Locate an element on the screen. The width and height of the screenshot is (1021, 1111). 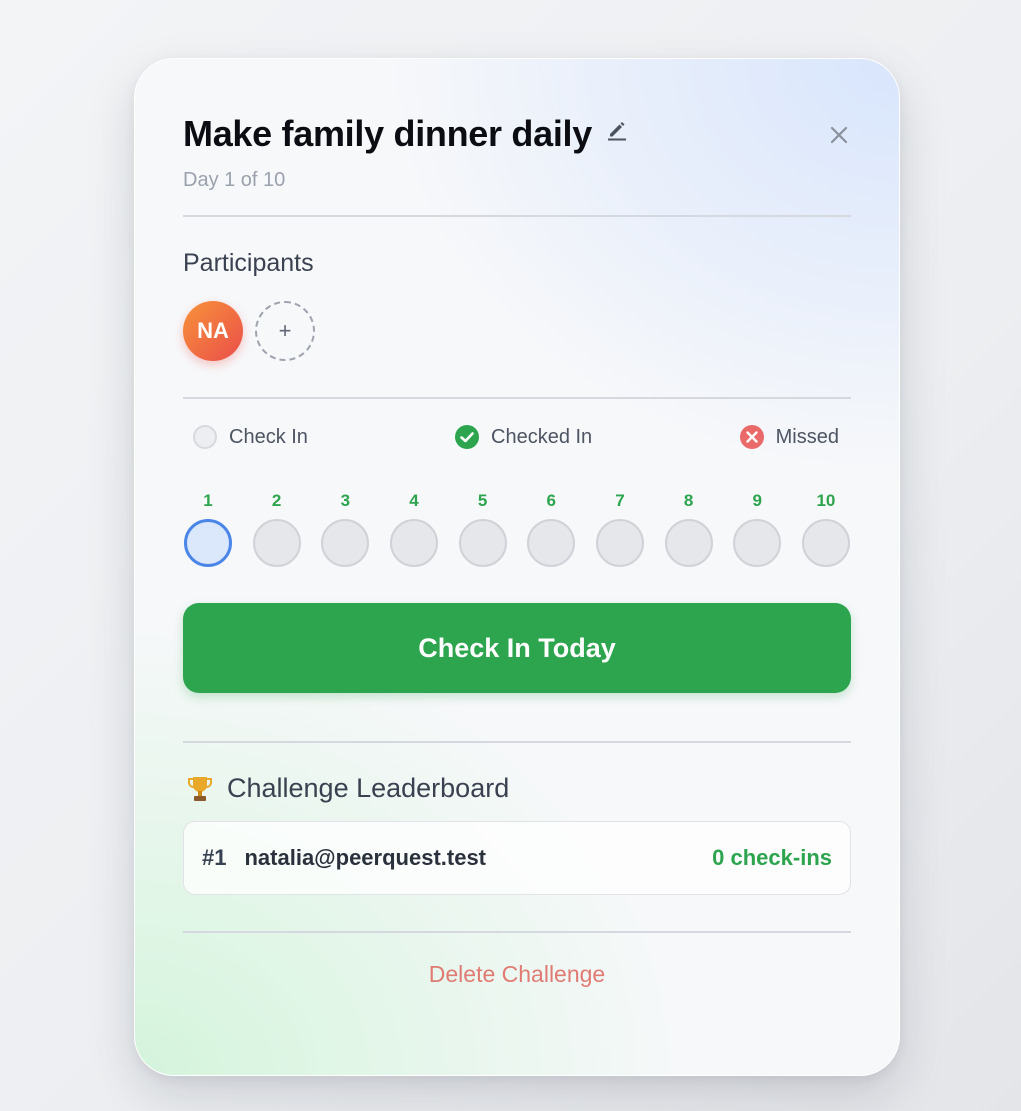
day-circle-today is located at coordinates (208, 543).